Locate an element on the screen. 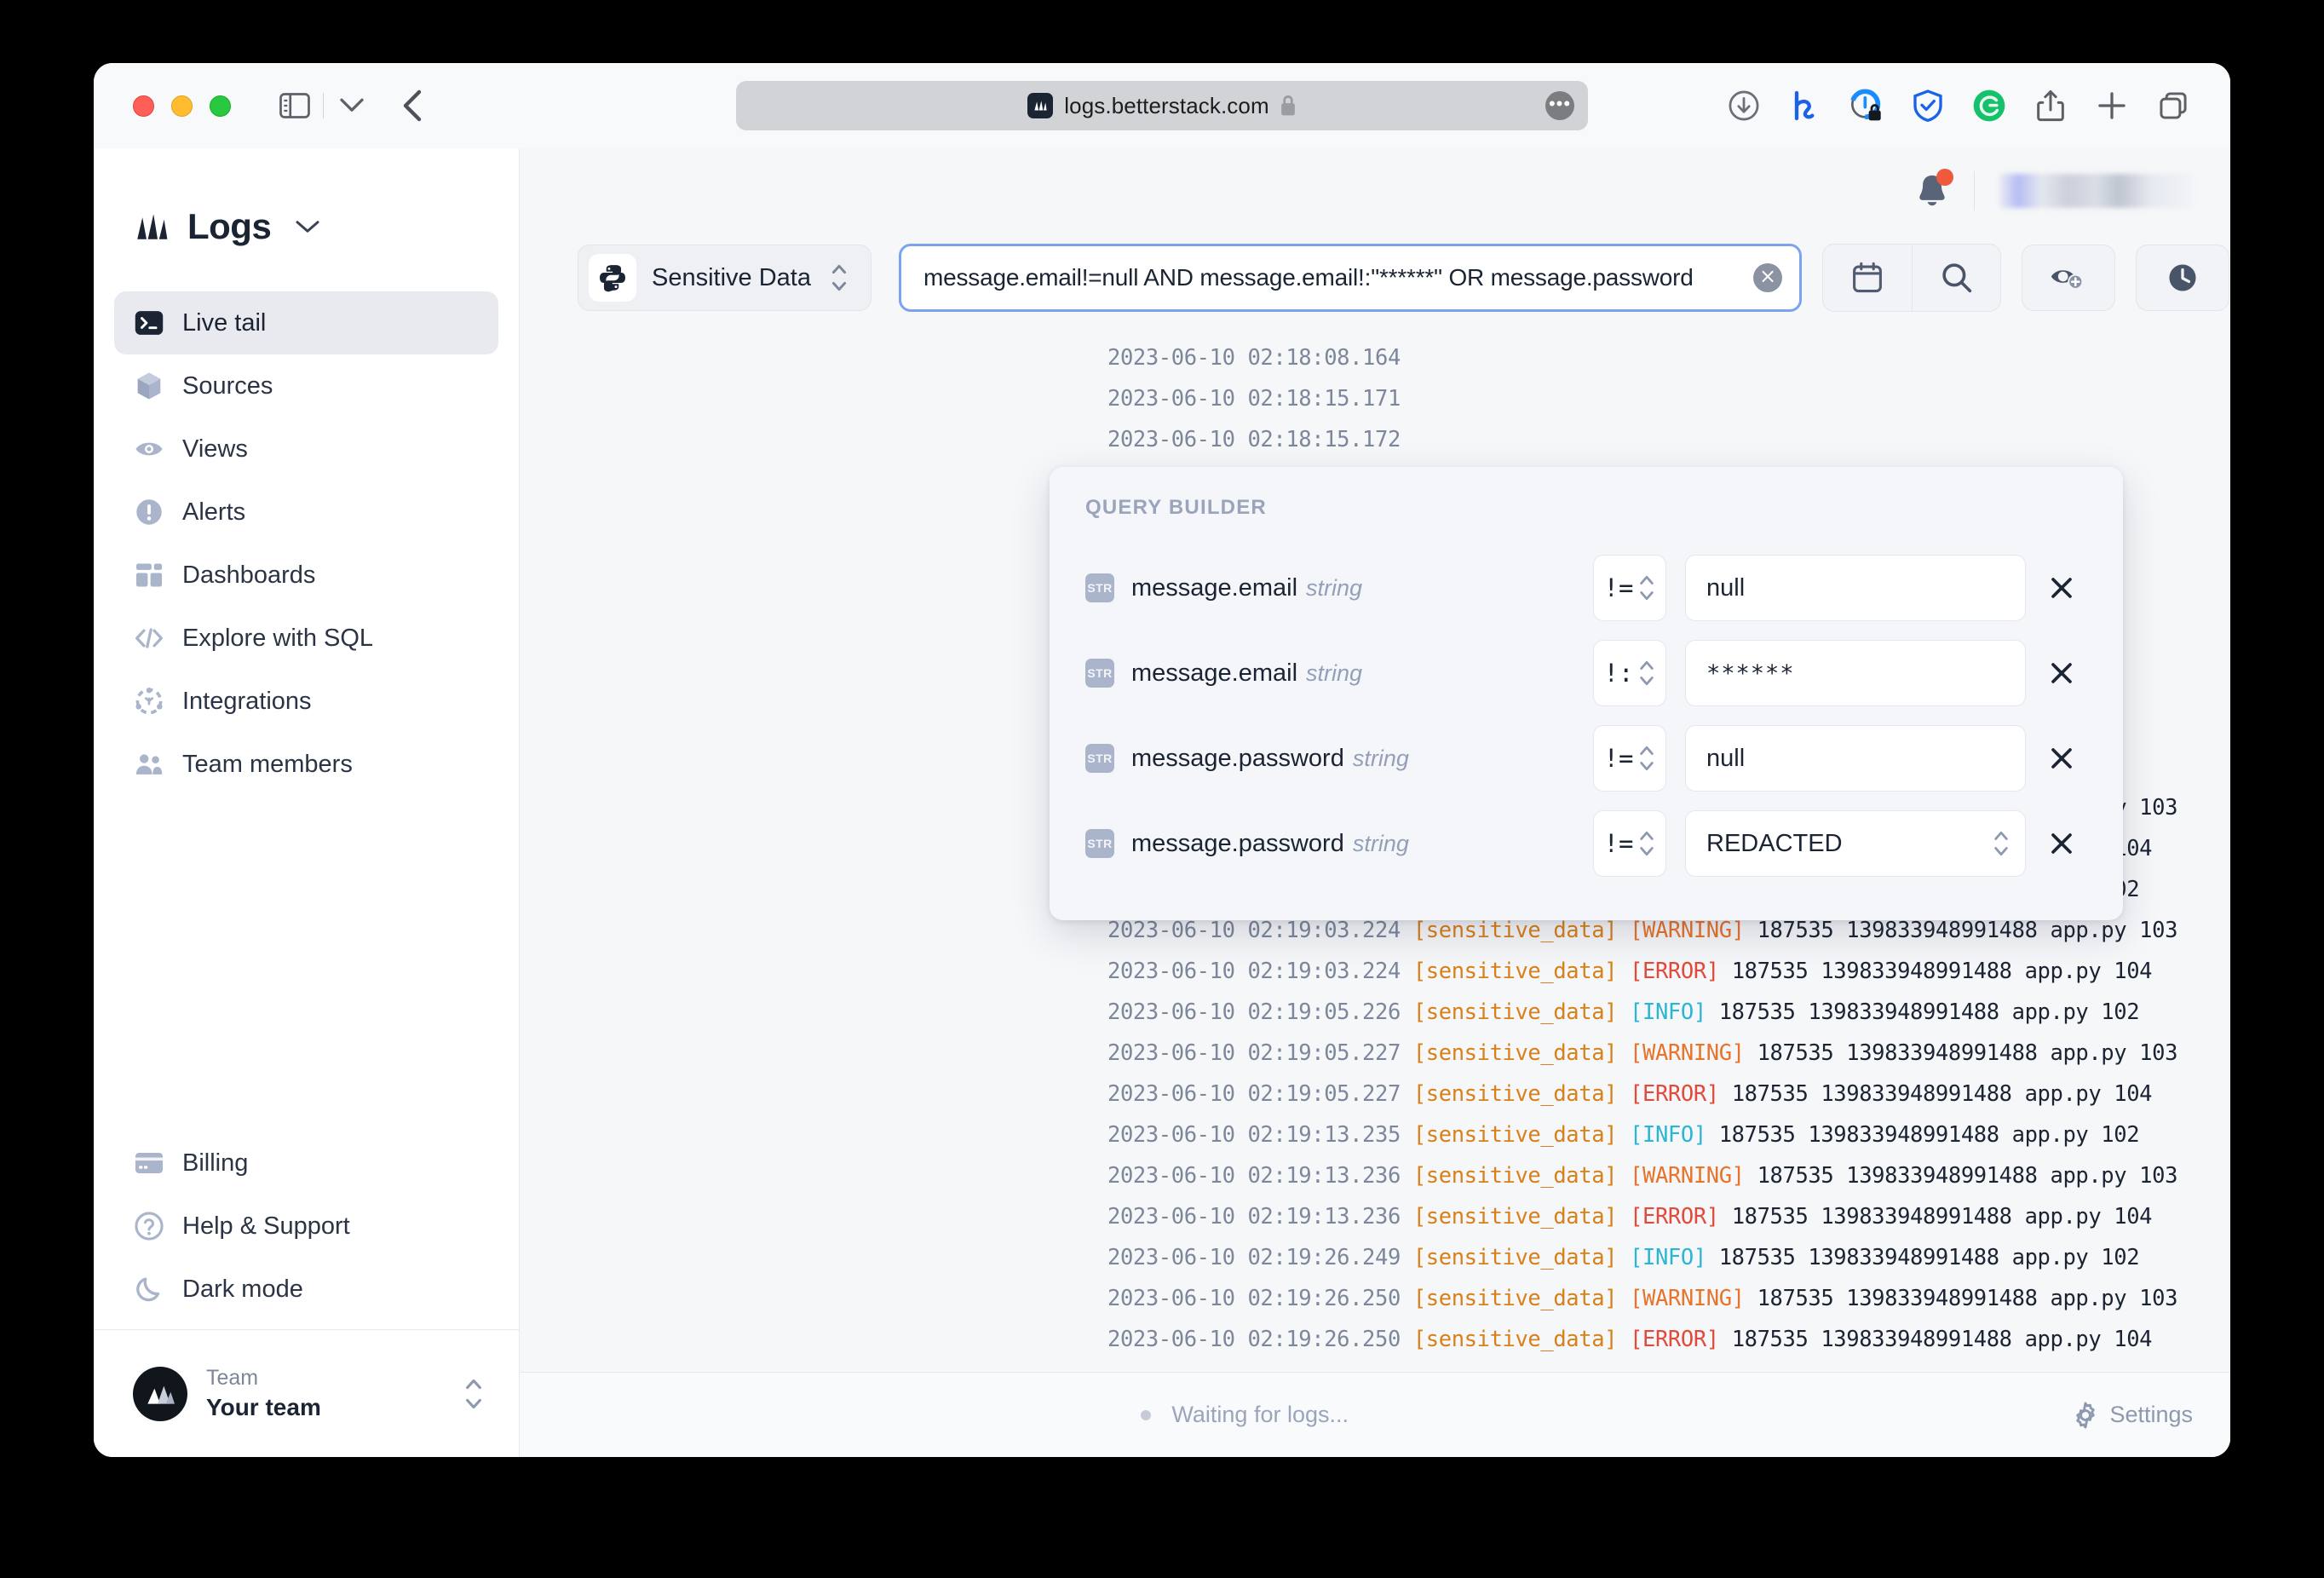 The image size is (2324, 1578). team-text: Team Your team is located at coordinates (325, 1393).